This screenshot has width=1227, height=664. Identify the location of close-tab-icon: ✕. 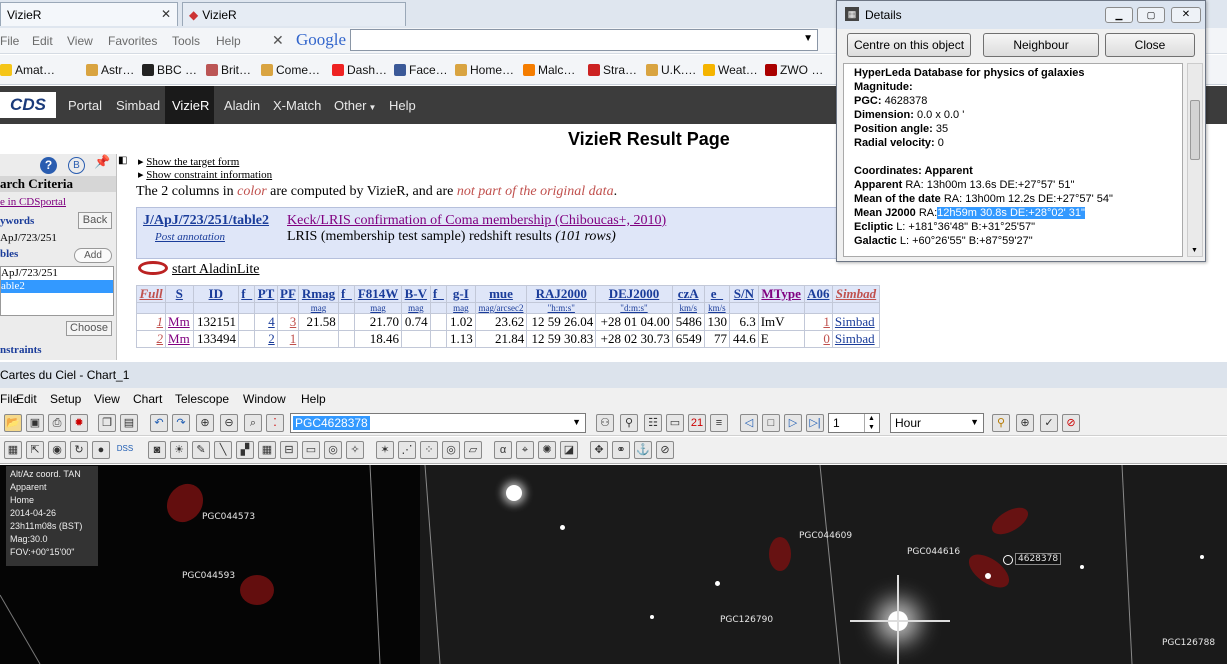
(166, 14).